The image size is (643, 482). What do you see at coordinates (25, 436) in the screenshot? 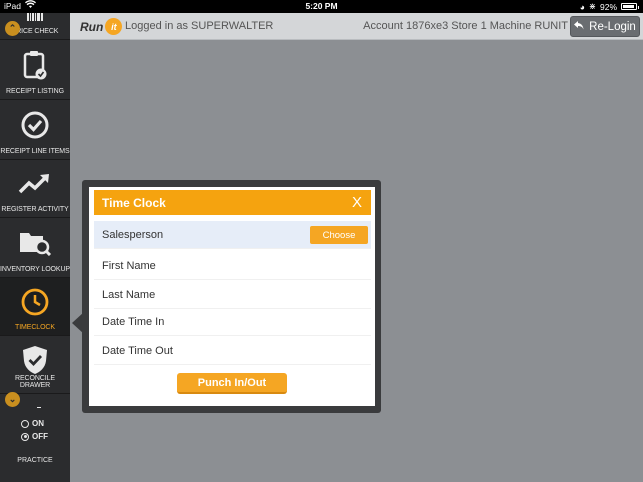
I see `radio-off-icon` at bounding box center [25, 436].